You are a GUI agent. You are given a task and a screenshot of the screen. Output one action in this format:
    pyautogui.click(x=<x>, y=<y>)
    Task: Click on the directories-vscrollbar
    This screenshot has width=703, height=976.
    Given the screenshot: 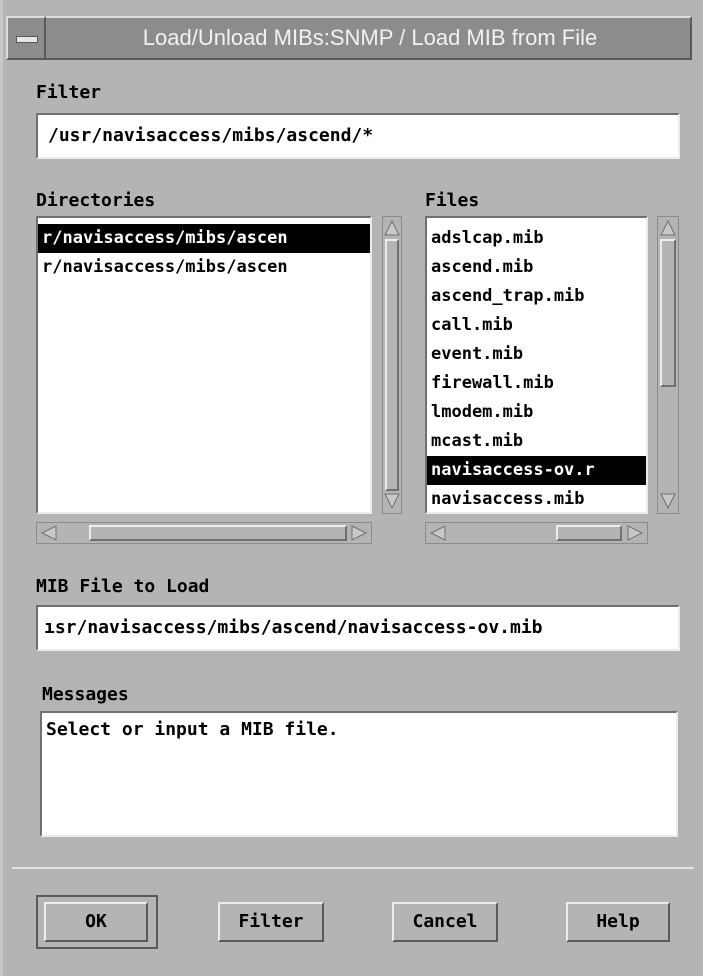 What is the action you would take?
    pyautogui.click(x=392, y=365)
    